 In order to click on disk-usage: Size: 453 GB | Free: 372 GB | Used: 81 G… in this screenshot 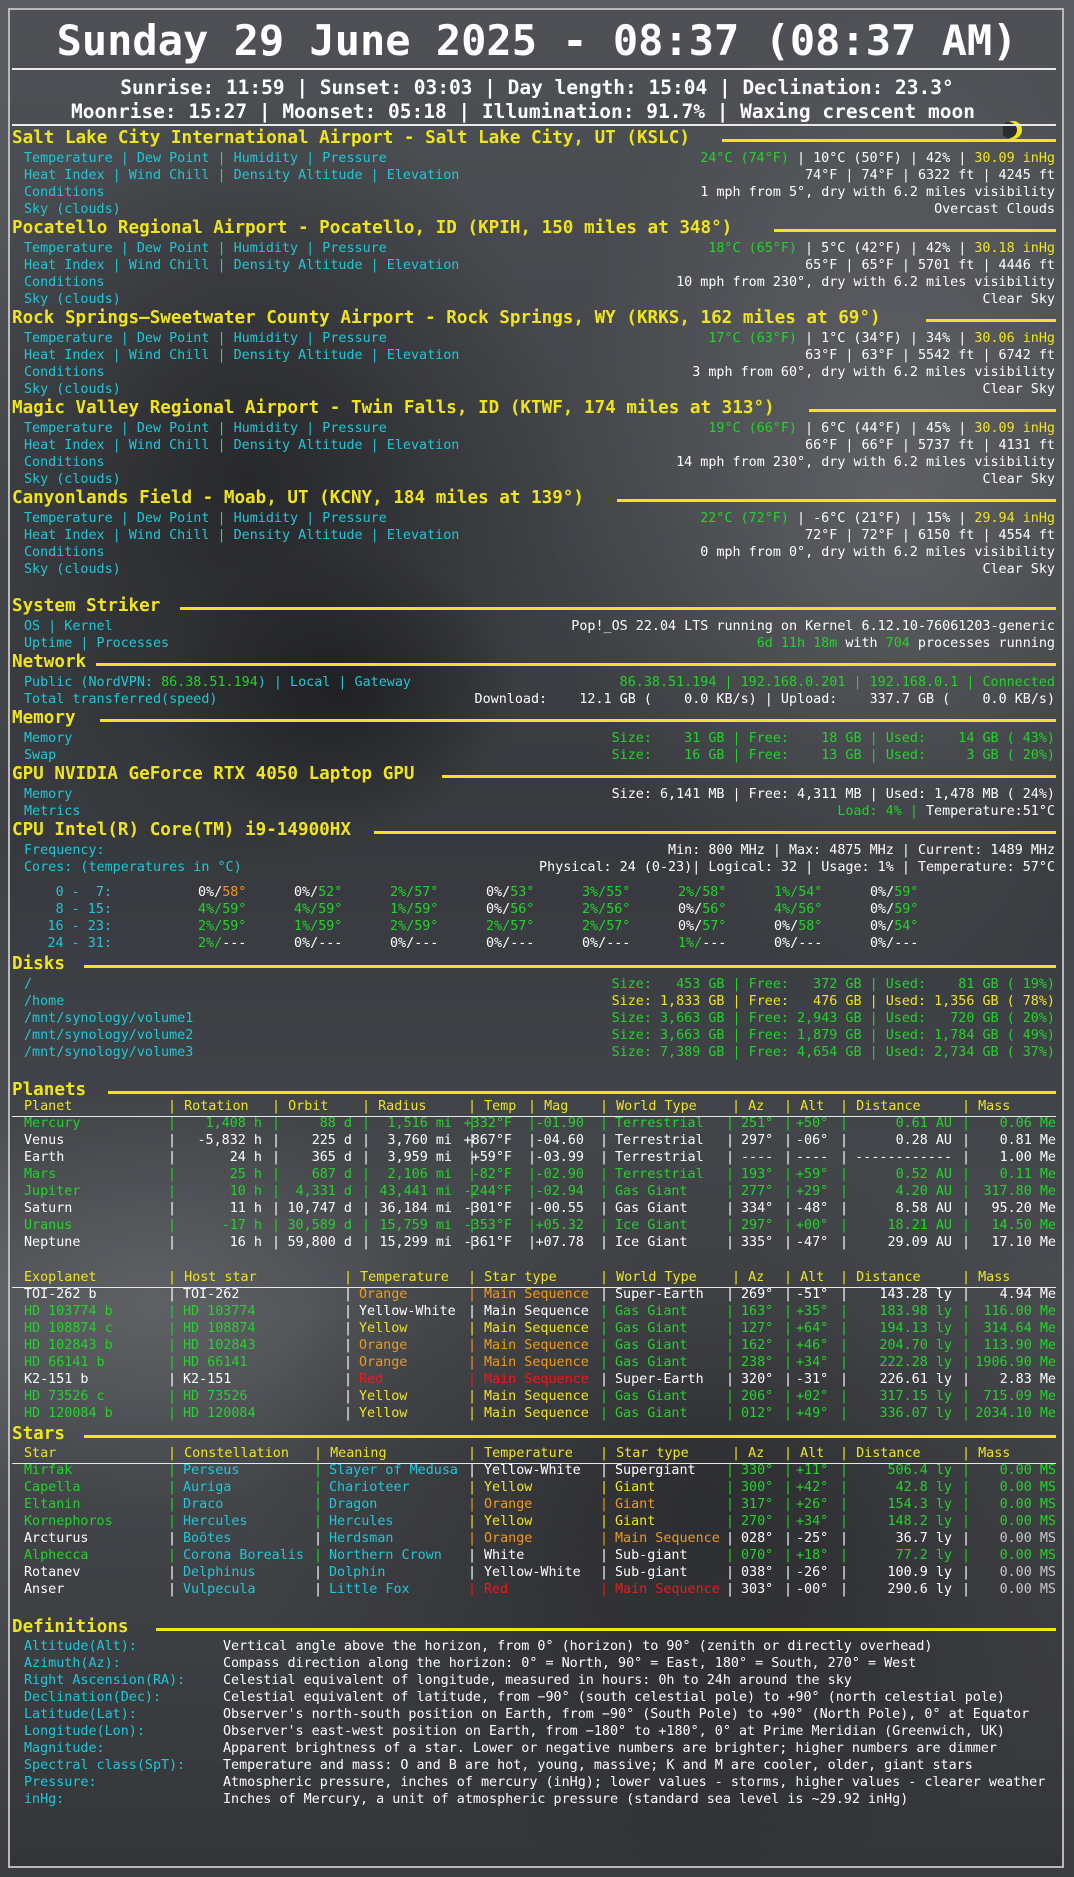, I will do `click(833, 984)`.